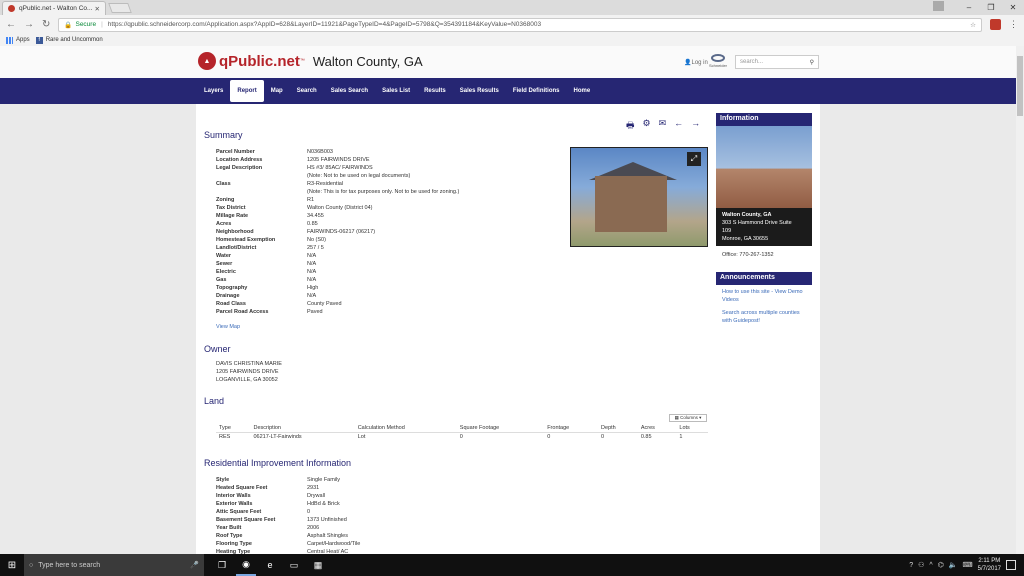  Describe the element at coordinates (23, 40) in the screenshot. I see `bookmark-label: Apps` at that location.